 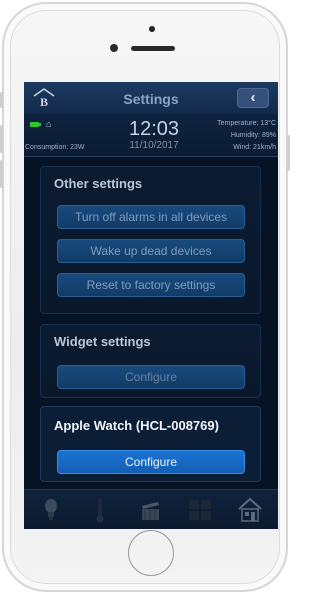 What do you see at coordinates (153, 48) in the screenshot?
I see `earpiece-speaker` at bounding box center [153, 48].